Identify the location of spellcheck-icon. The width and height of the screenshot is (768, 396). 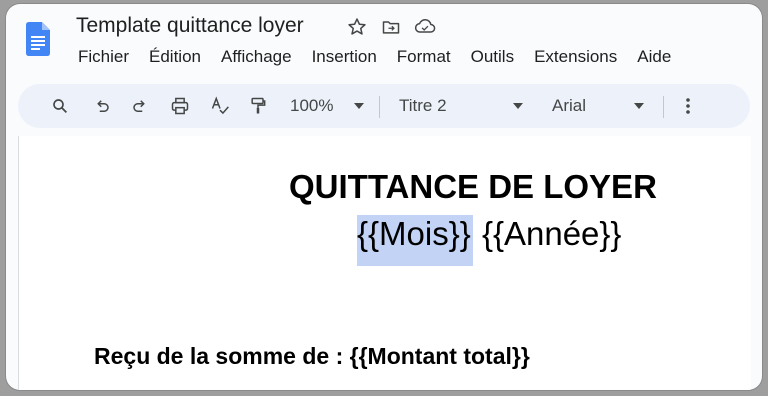
(220, 106).